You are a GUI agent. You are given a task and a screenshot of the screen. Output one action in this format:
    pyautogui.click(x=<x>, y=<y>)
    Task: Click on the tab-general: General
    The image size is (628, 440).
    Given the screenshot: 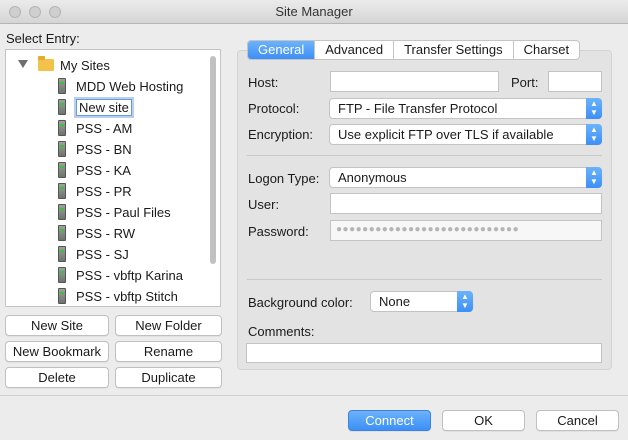 What is the action you would take?
    pyautogui.click(x=282, y=50)
    